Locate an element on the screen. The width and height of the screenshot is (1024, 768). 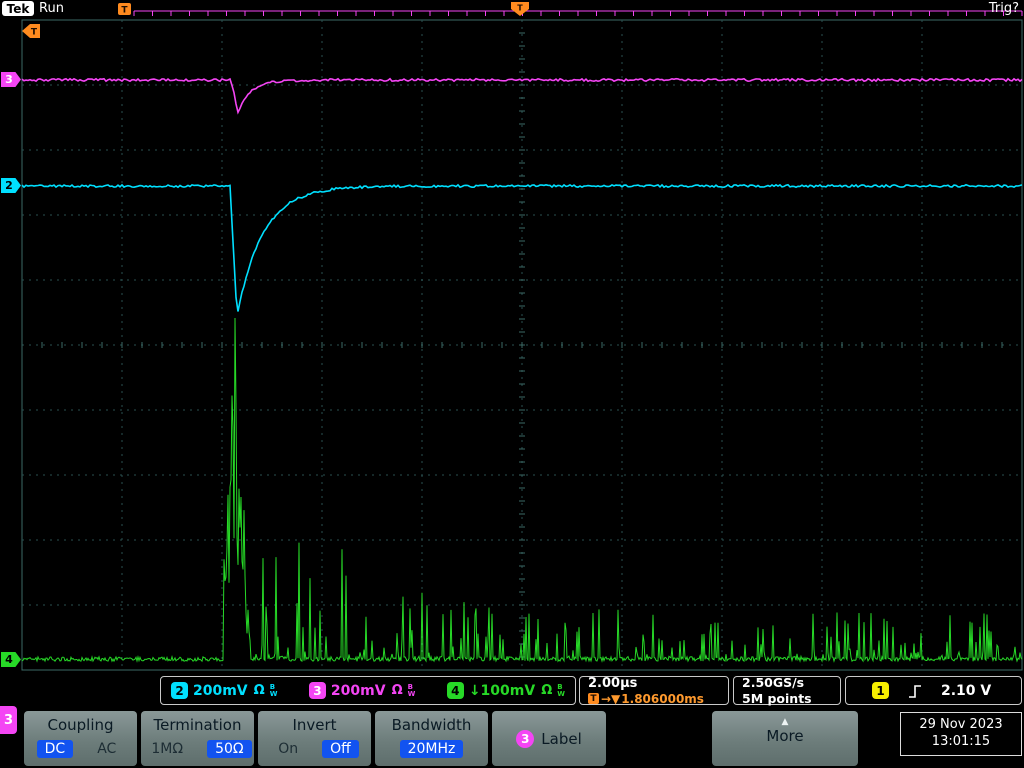
ch3-scale: 200mV is located at coordinates (358, 690).